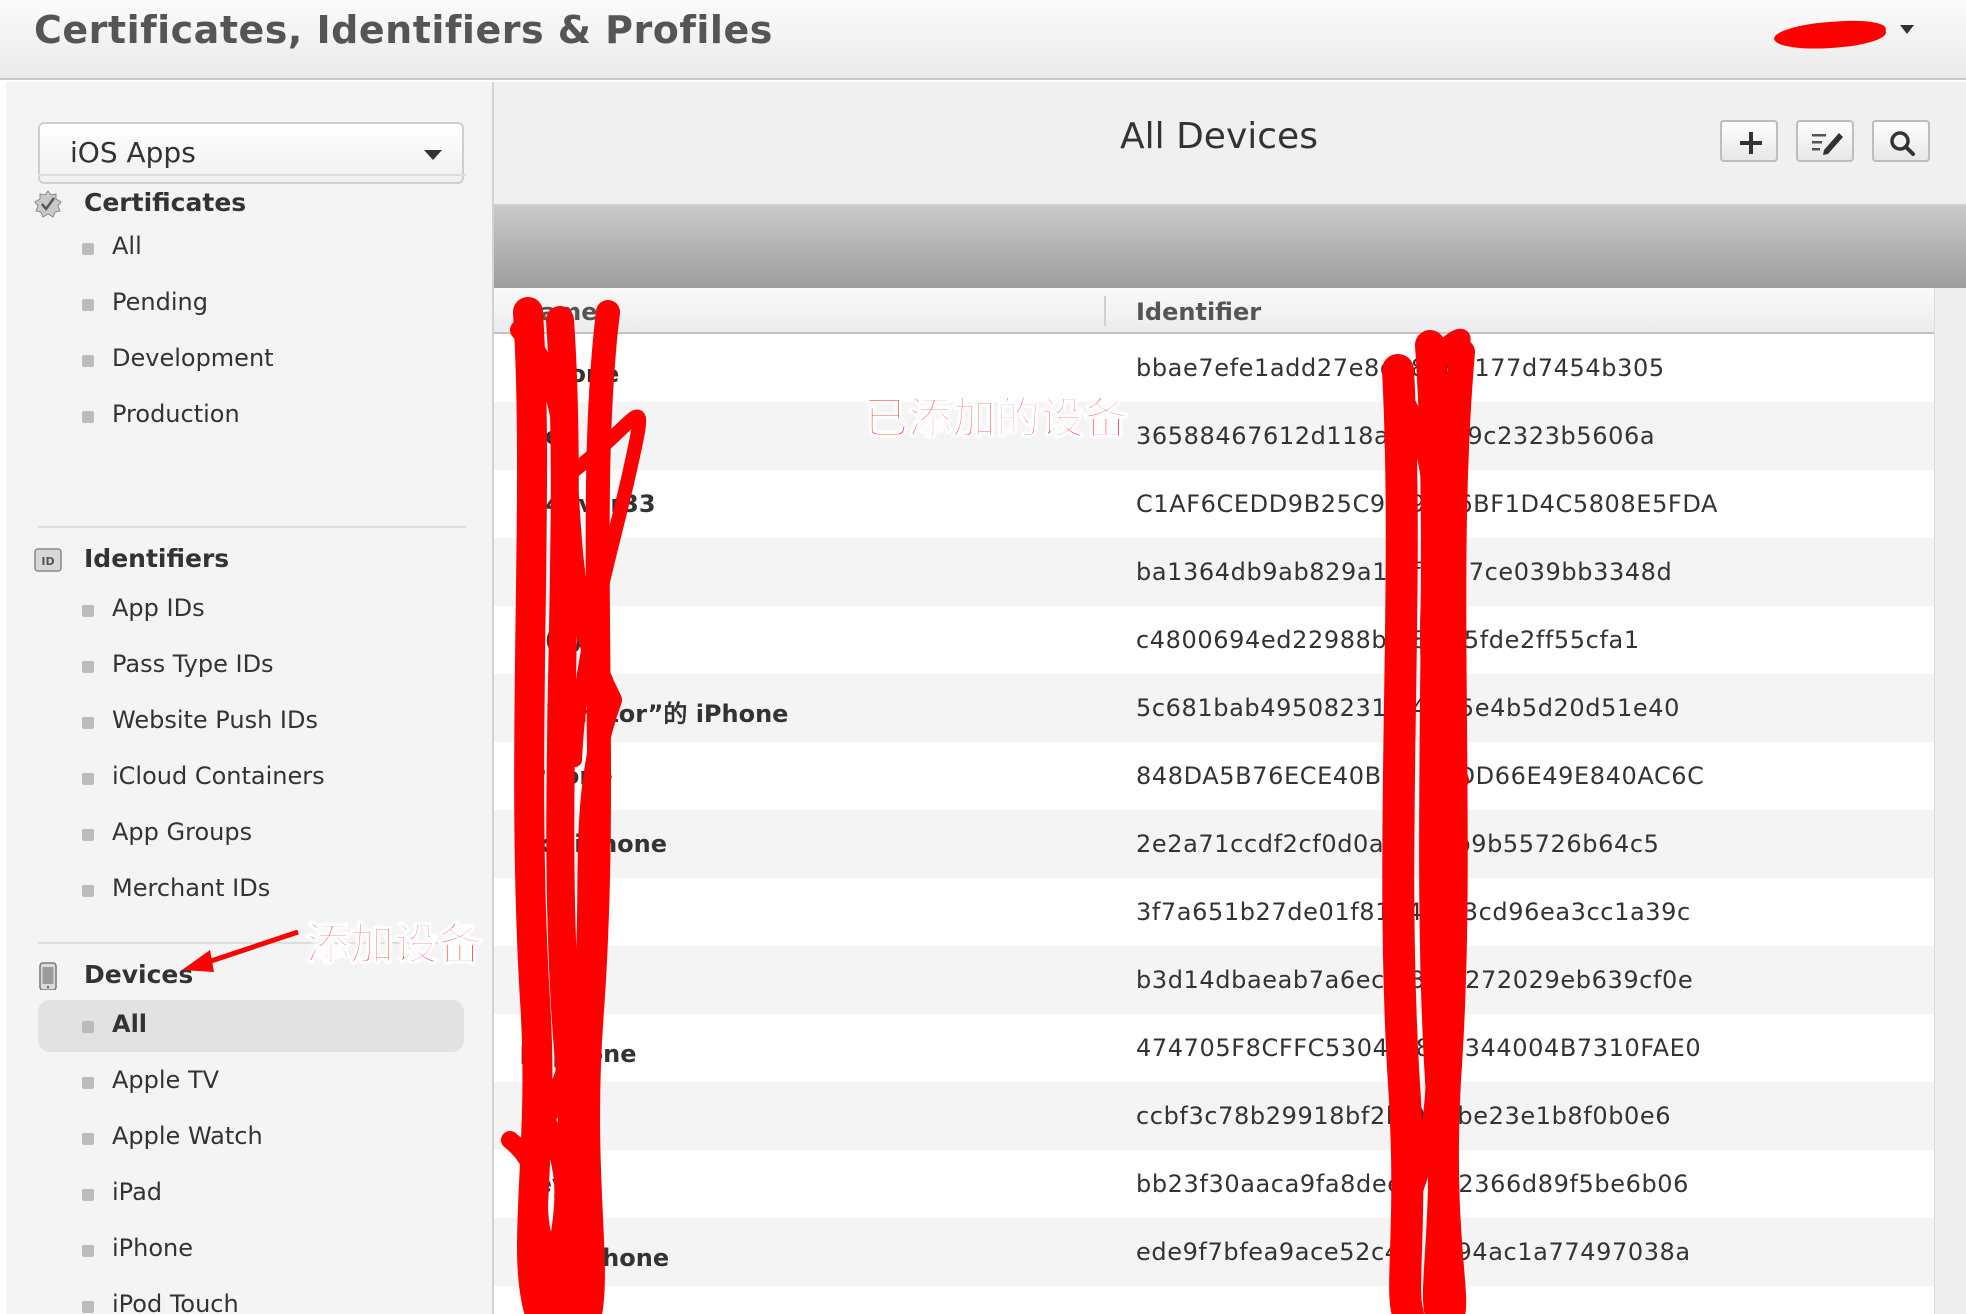 This screenshot has height=1314, width=1966. What do you see at coordinates (1214, 1116) in the screenshot?
I see `table-row: n ccbf3c78b29918bf2b 0bbbe23e1b8f0b0e6` at bounding box center [1214, 1116].